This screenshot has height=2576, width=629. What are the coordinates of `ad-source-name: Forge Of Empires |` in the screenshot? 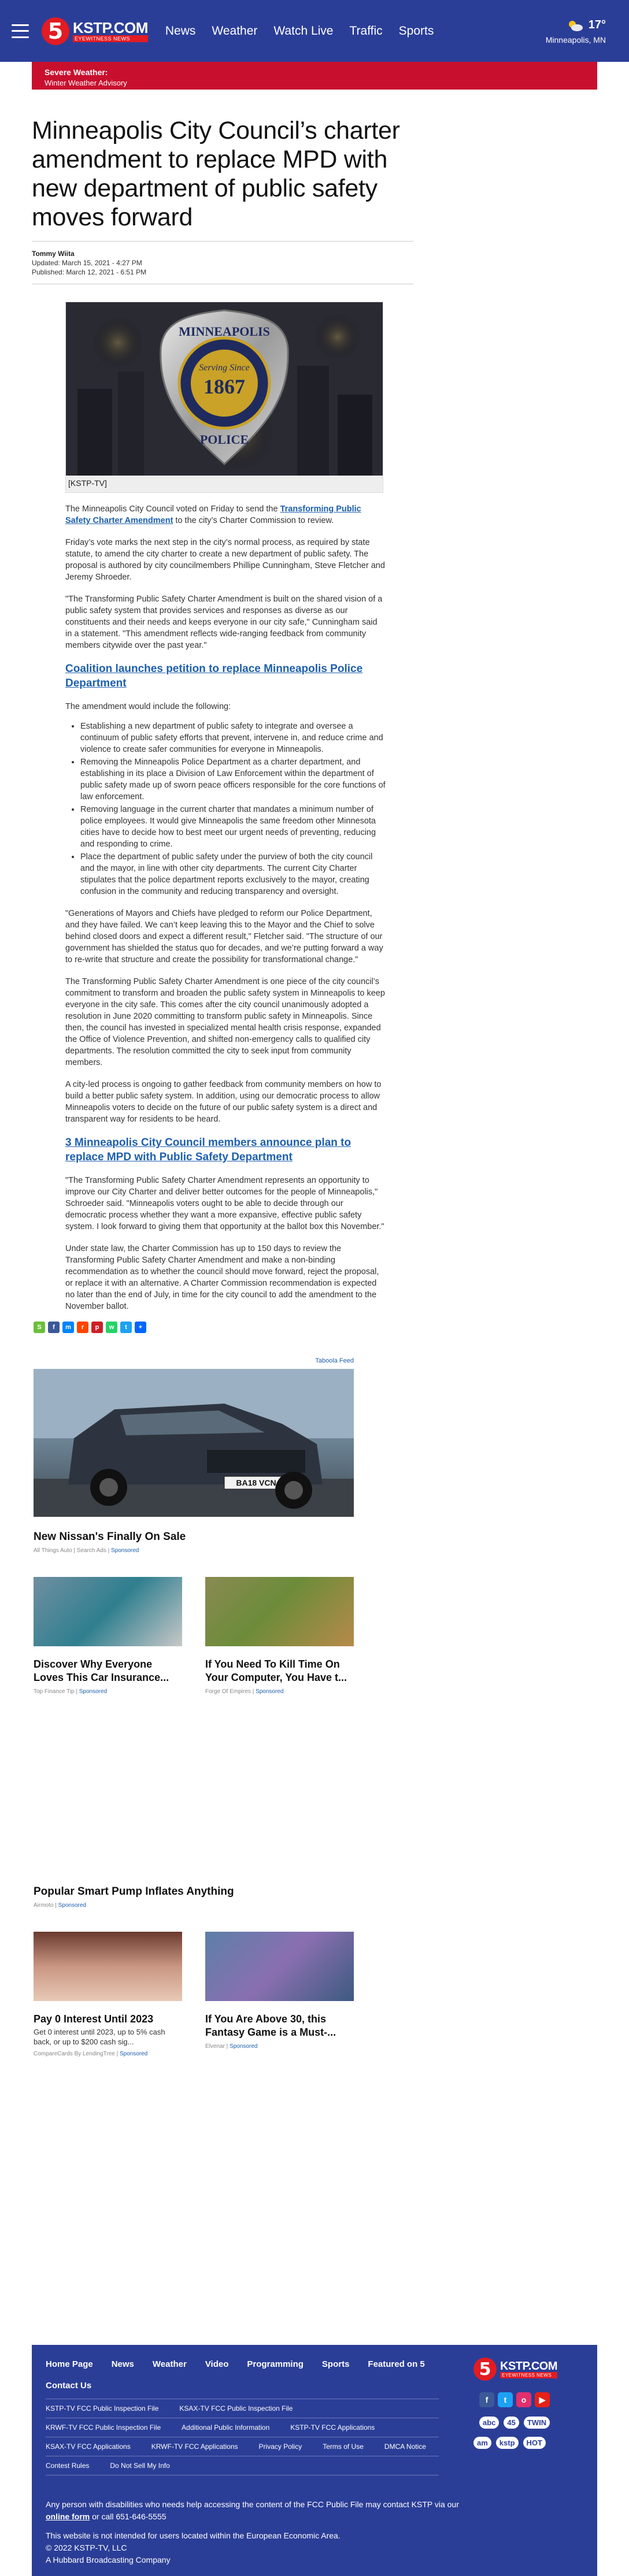 It's located at (229, 1691).